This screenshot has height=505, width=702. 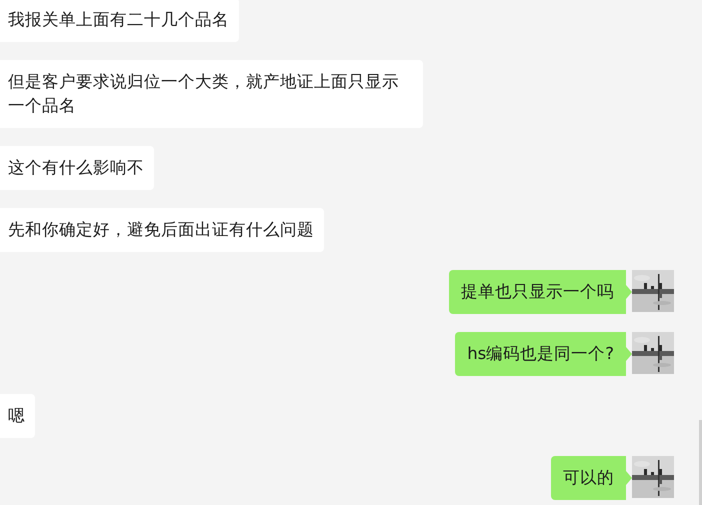 What do you see at coordinates (540, 292) in the screenshot?
I see `message-bubble: 提单也只显示一个吗` at bounding box center [540, 292].